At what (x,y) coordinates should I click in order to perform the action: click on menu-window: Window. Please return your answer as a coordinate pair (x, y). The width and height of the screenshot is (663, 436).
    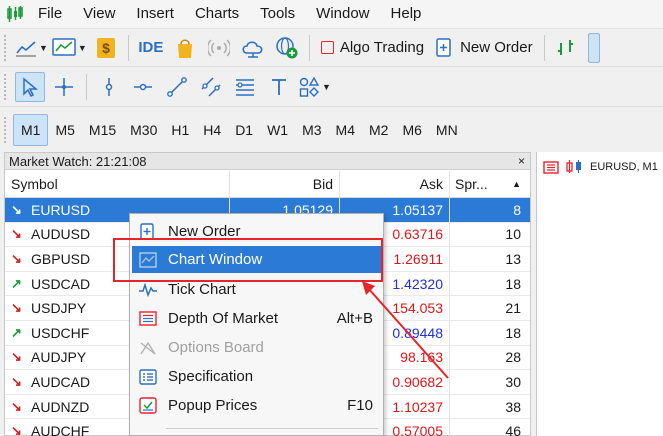
    Looking at the image, I should click on (343, 14).